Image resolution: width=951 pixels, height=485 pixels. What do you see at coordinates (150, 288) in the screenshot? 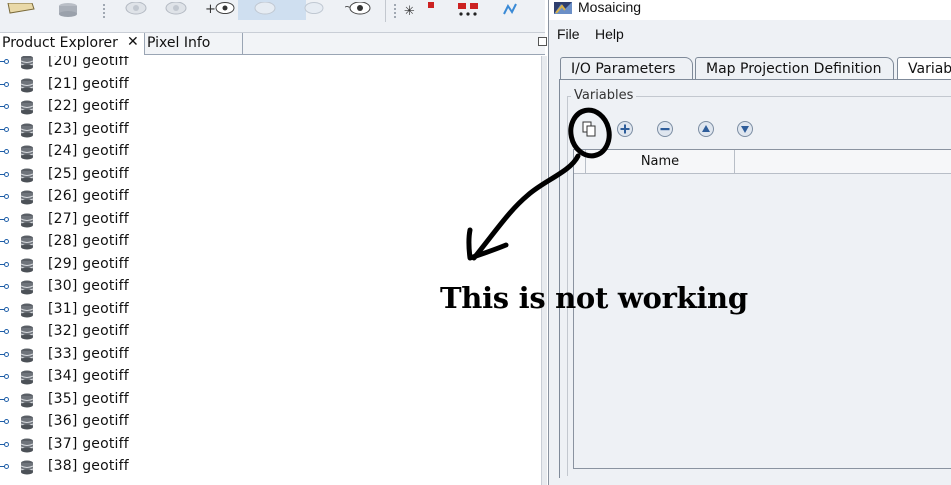
I see `tree-item: [30] geotiff` at bounding box center [150, 288].